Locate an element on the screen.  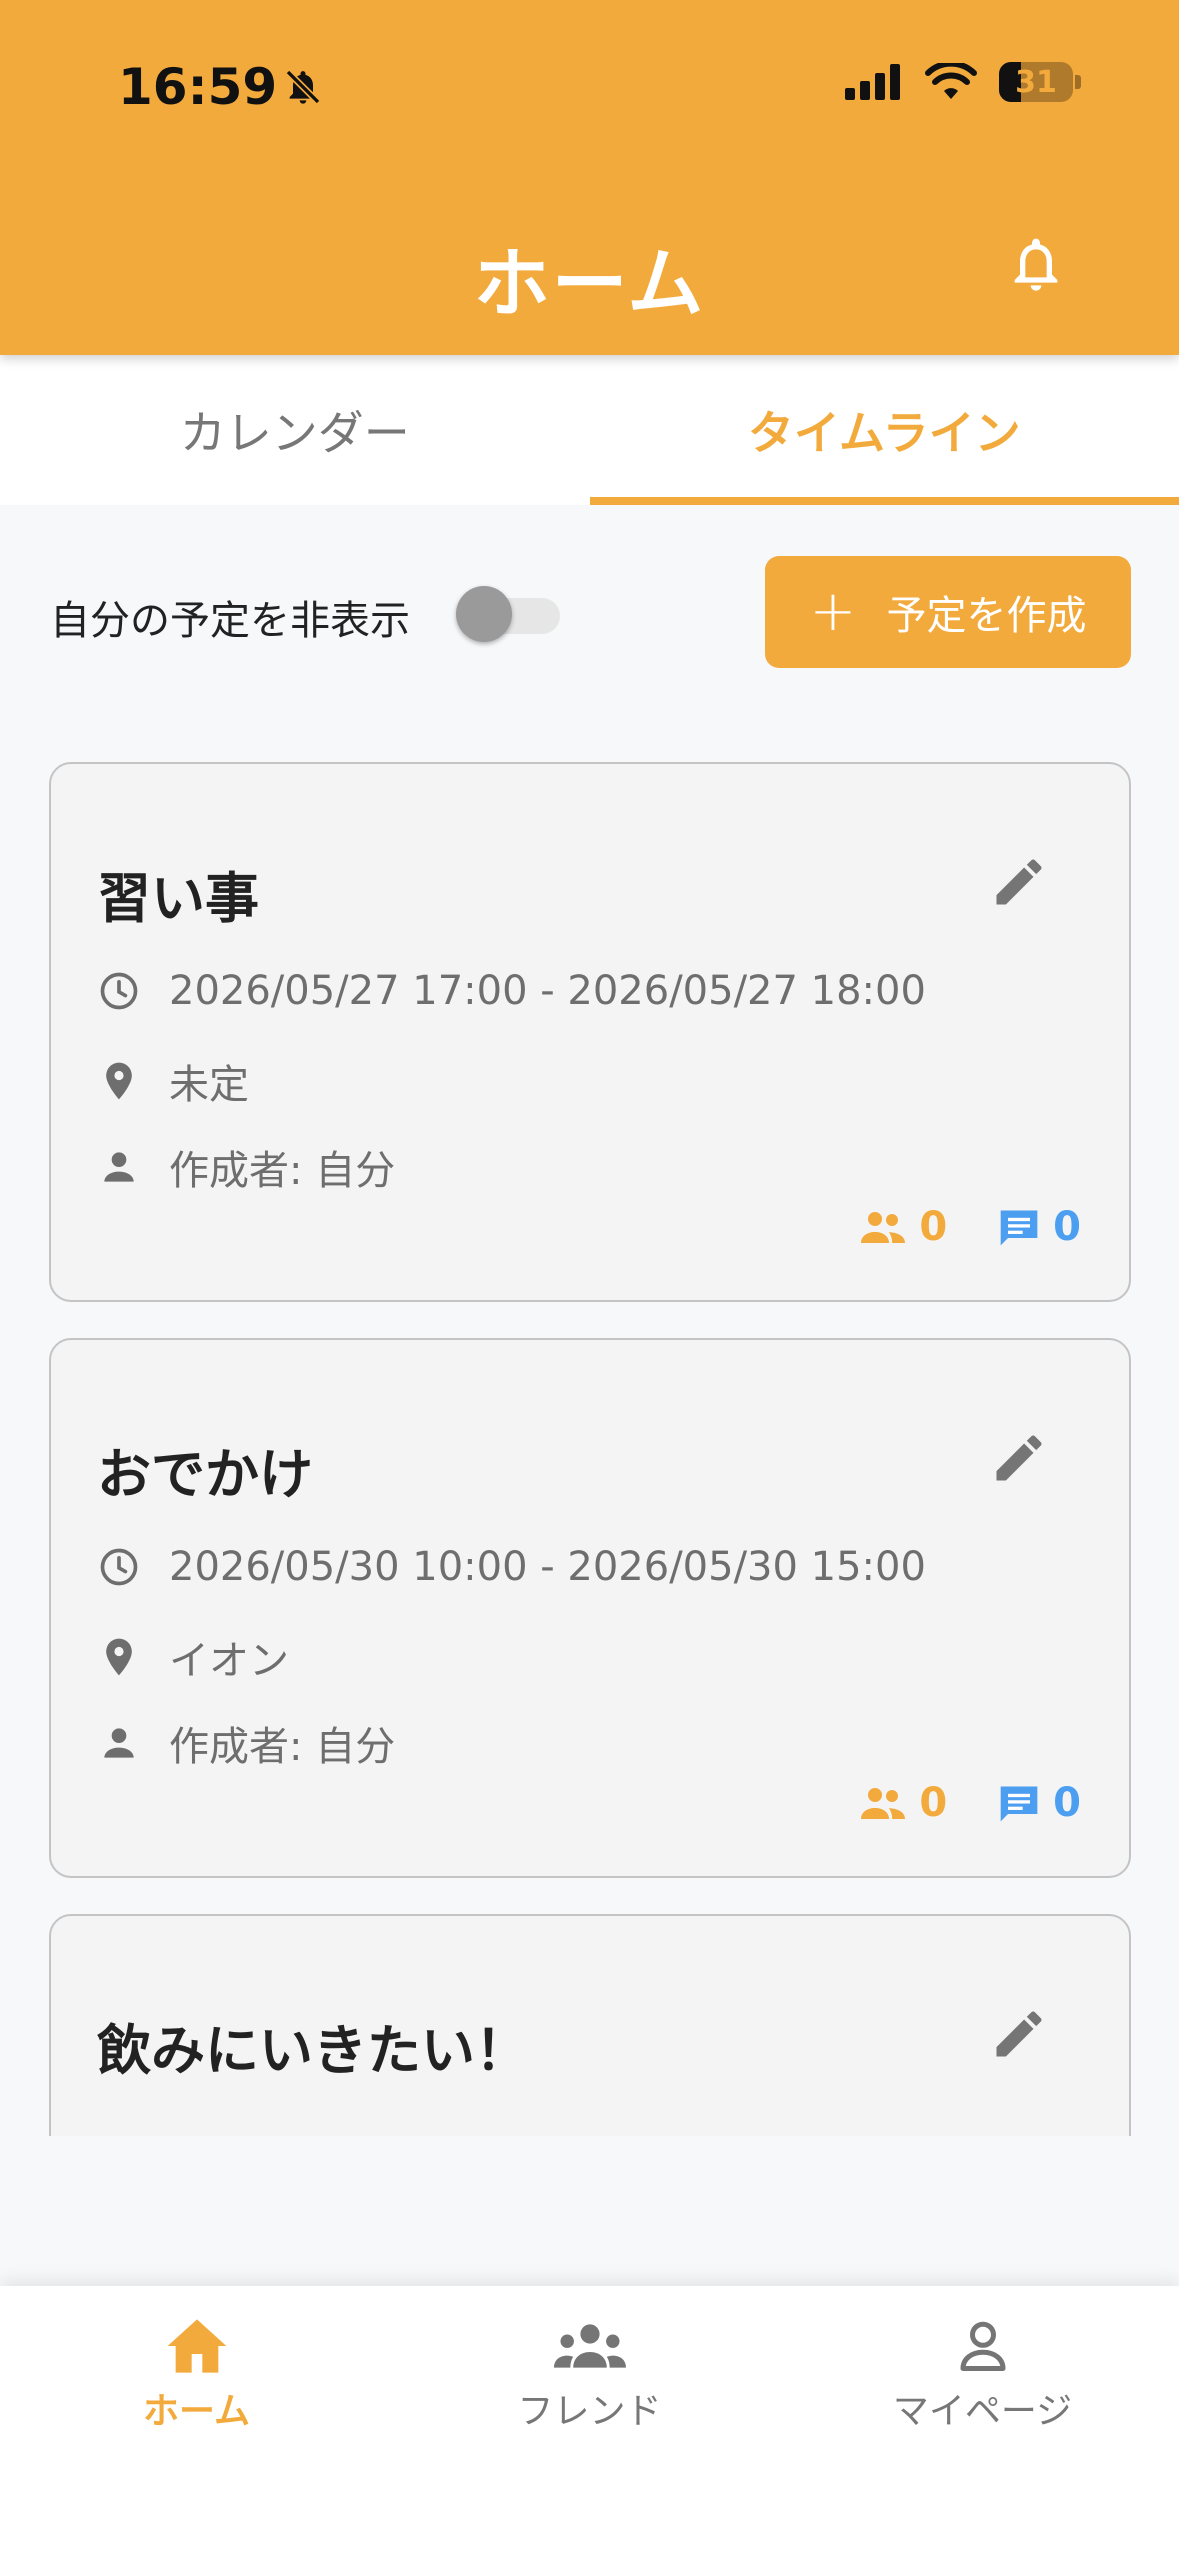
status-icons: 31 is located at coordinates (963, 82).